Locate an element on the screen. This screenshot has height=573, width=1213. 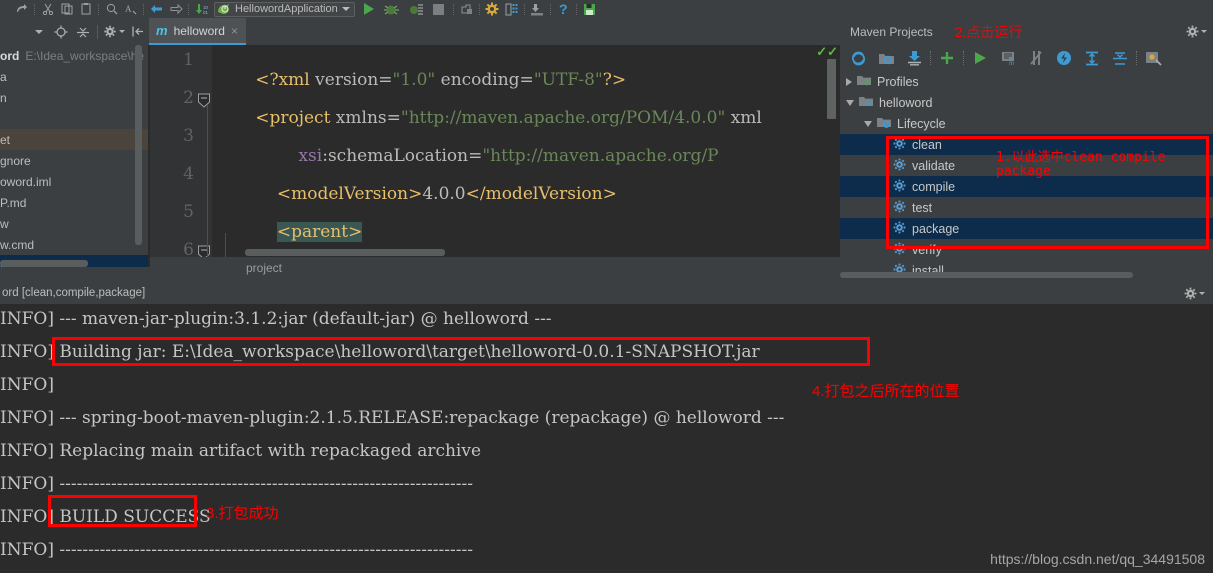
maven-tree-item-label: verify is located at coordinates (927, 249).